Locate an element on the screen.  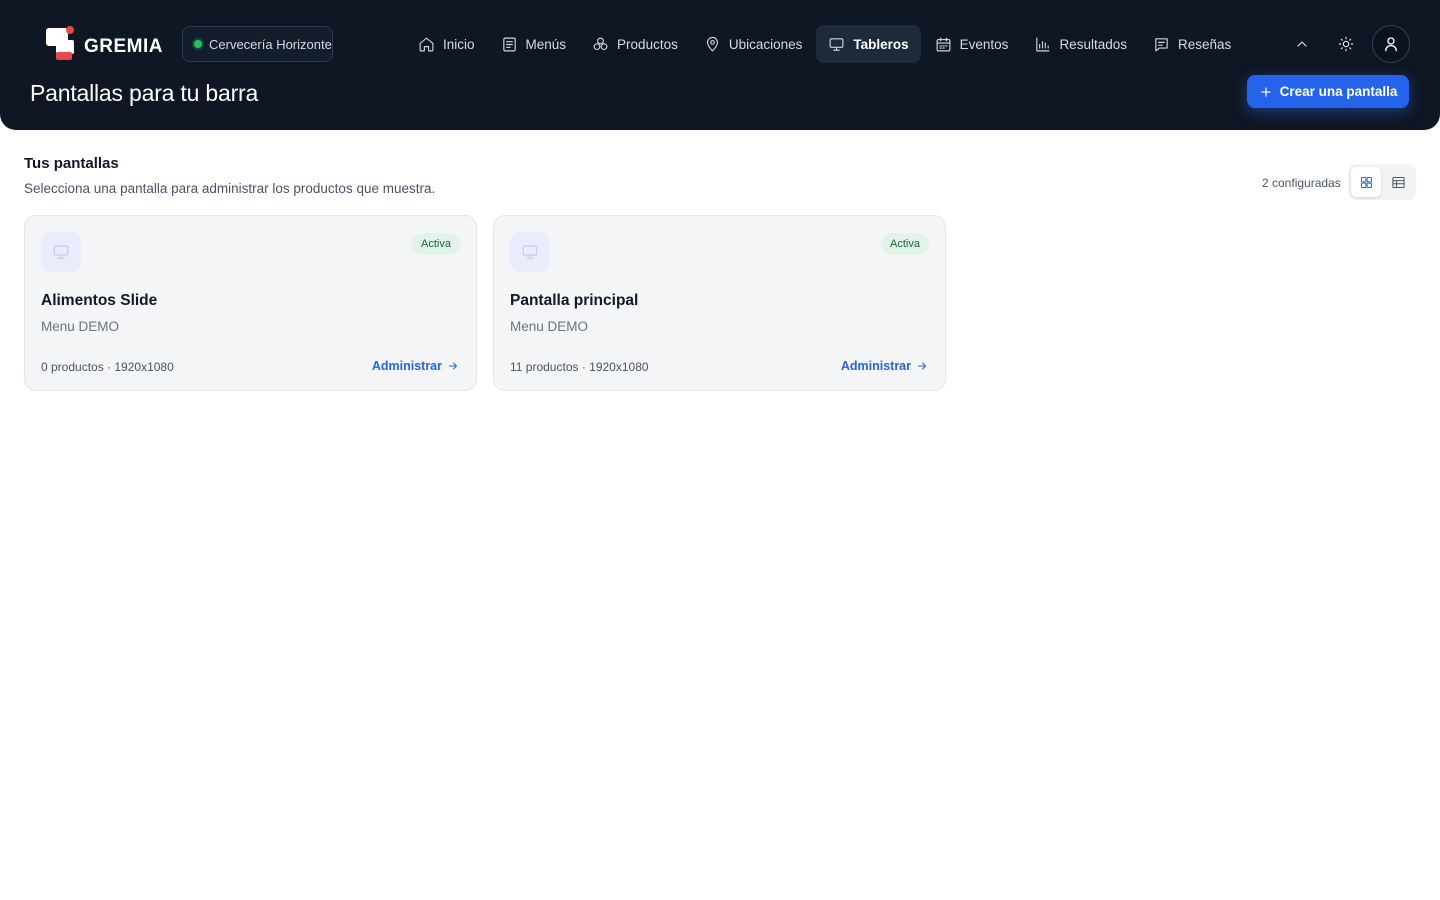
organization-selector: Cervecería Horizonte is located at coordinates (257, 44).